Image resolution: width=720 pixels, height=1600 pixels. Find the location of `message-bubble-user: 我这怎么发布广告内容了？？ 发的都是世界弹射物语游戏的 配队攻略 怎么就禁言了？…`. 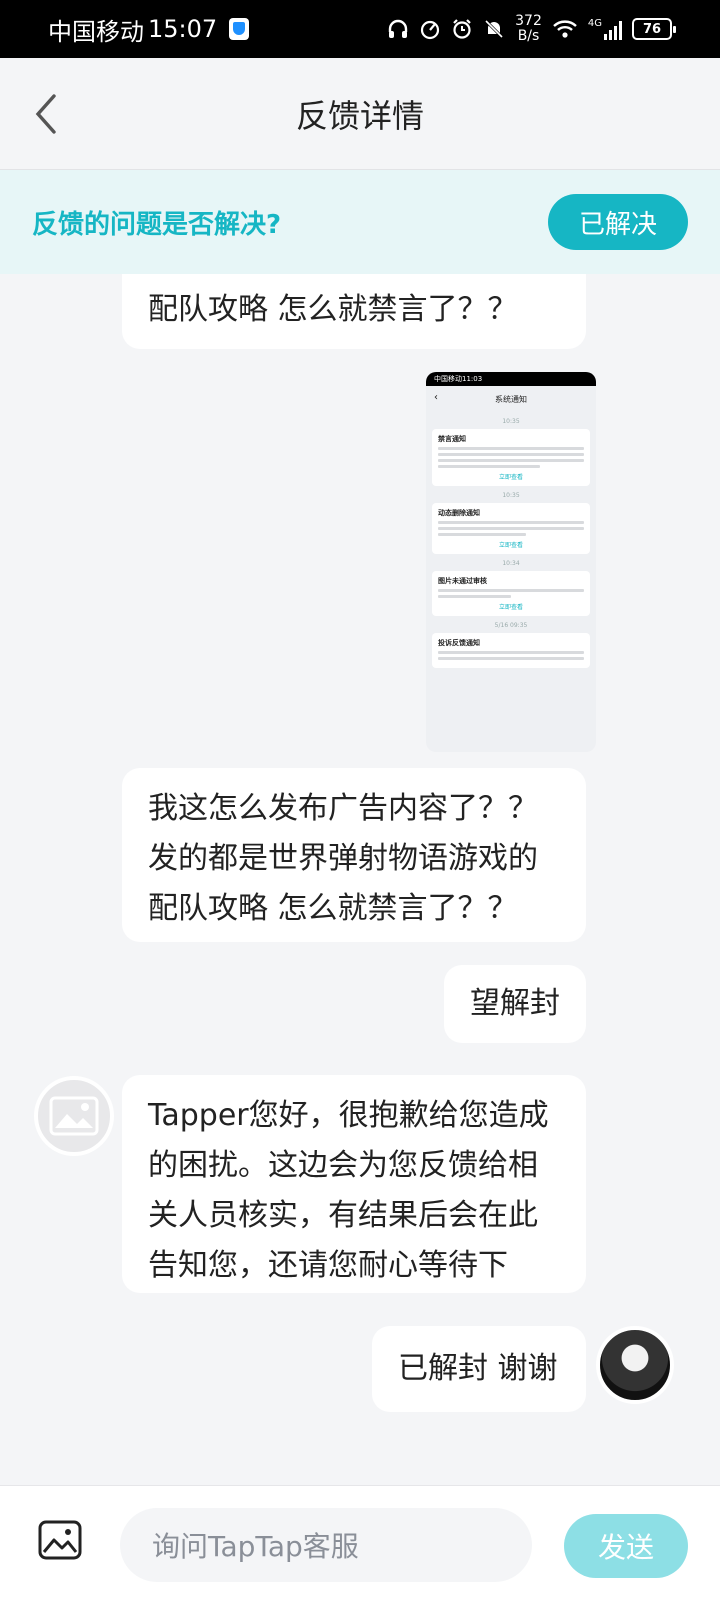

message-bubble-user: 我这怎么发布广告内容了？？ 发的都是世界弹射物语游戏的 配队攻略 怎么就禁言了？… is located at coordinates (354, 855).